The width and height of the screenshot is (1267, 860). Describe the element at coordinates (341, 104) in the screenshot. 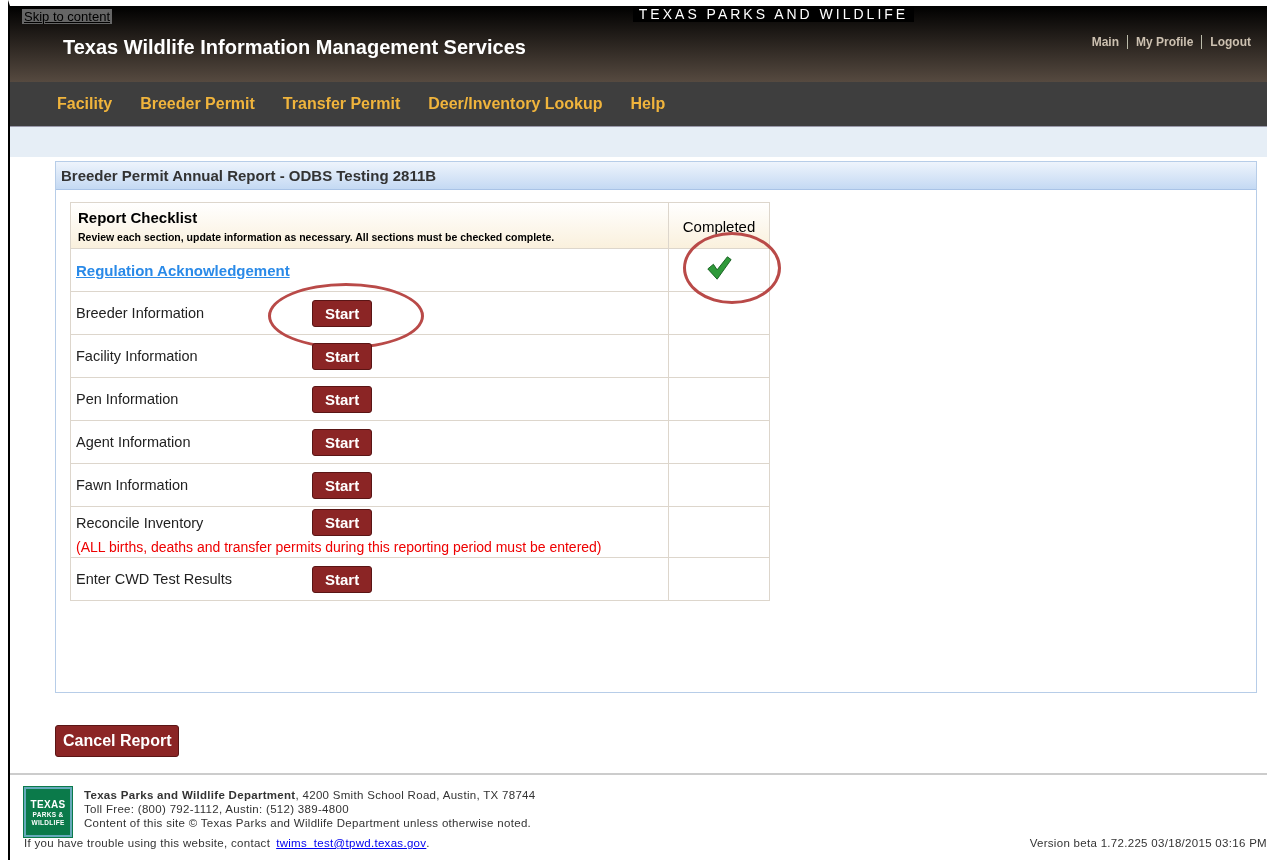

I see `nav-link: Transfer Permit` at that location.